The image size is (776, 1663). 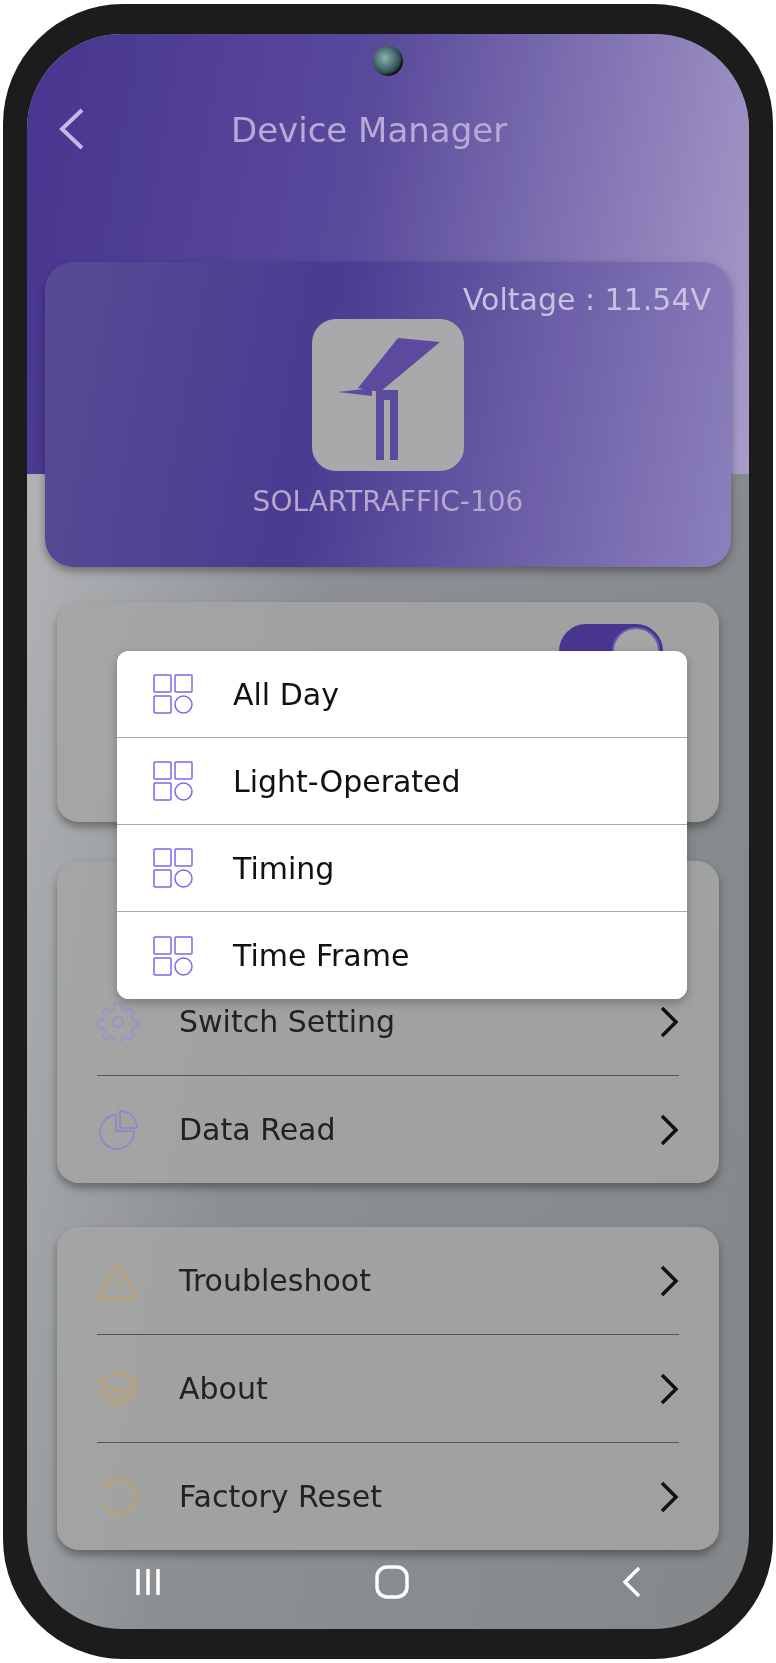 What do you see at coordinates (118, 1129) in the screenshot?
I see `pie-chart-icon` at bounding box center [118, 1129].